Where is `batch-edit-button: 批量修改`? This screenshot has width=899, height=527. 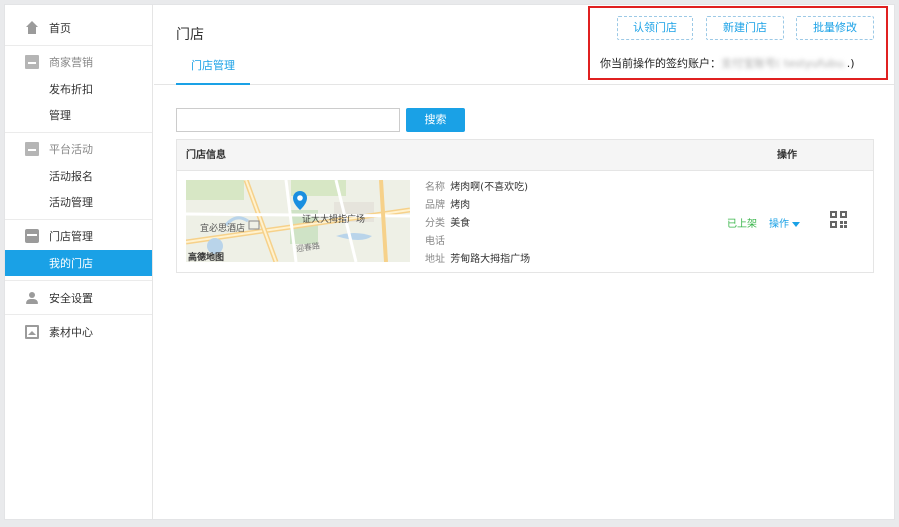 batch-edit-button: 批量修改 is located at coordinates (835, 28).